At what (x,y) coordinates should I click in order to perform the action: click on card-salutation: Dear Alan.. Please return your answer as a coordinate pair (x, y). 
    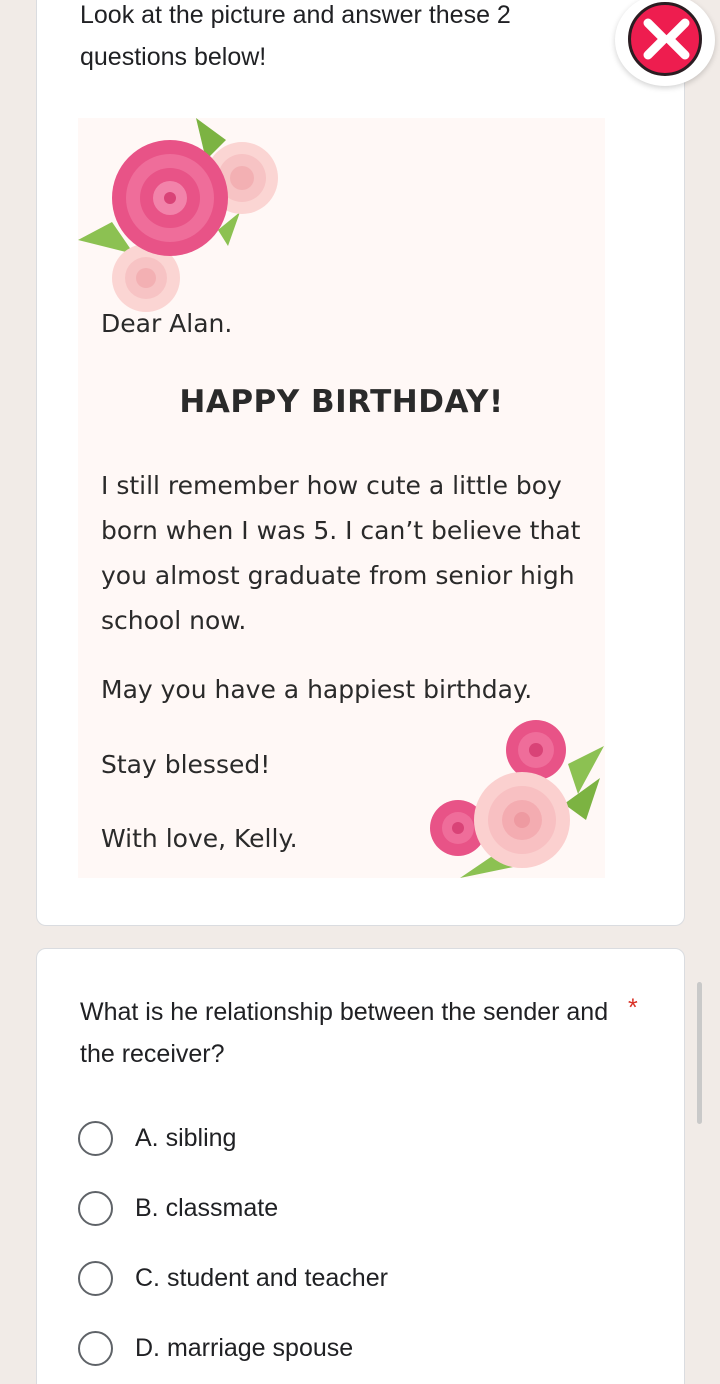
    Looking at the image, I should click on (167, 323).